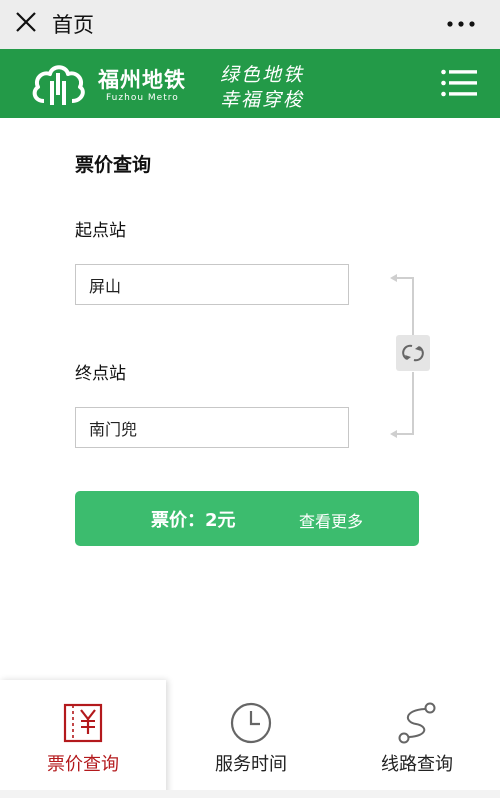 Image resolution: width=500 pixels, height=798 pixels. I want to click on tab-service-time: 服务时间, so click(251, 739).